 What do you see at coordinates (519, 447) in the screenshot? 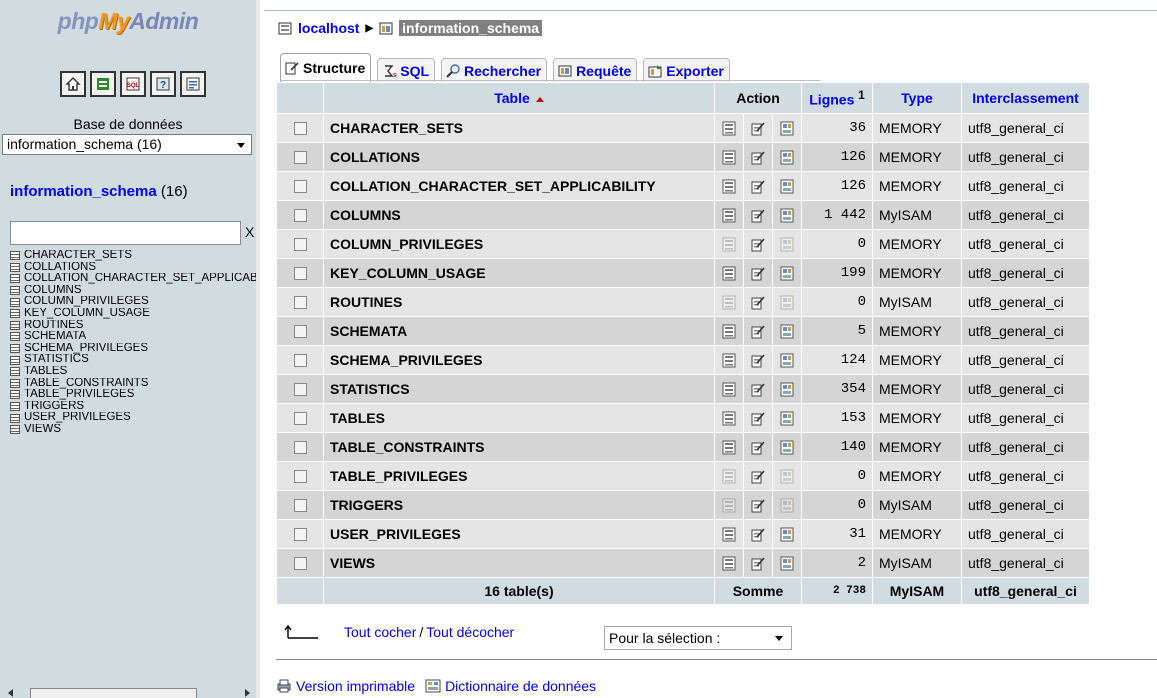
I see `table-name: TABLE_CONSTRAINTS` at bounding box center [519, 447].